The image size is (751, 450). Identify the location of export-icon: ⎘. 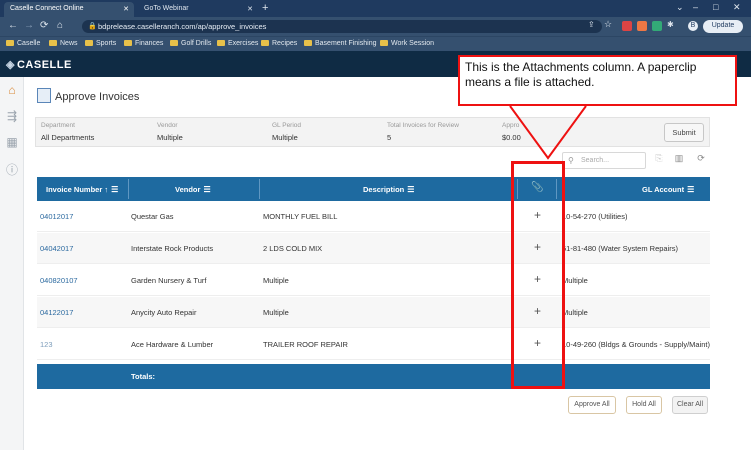
(659, 160).